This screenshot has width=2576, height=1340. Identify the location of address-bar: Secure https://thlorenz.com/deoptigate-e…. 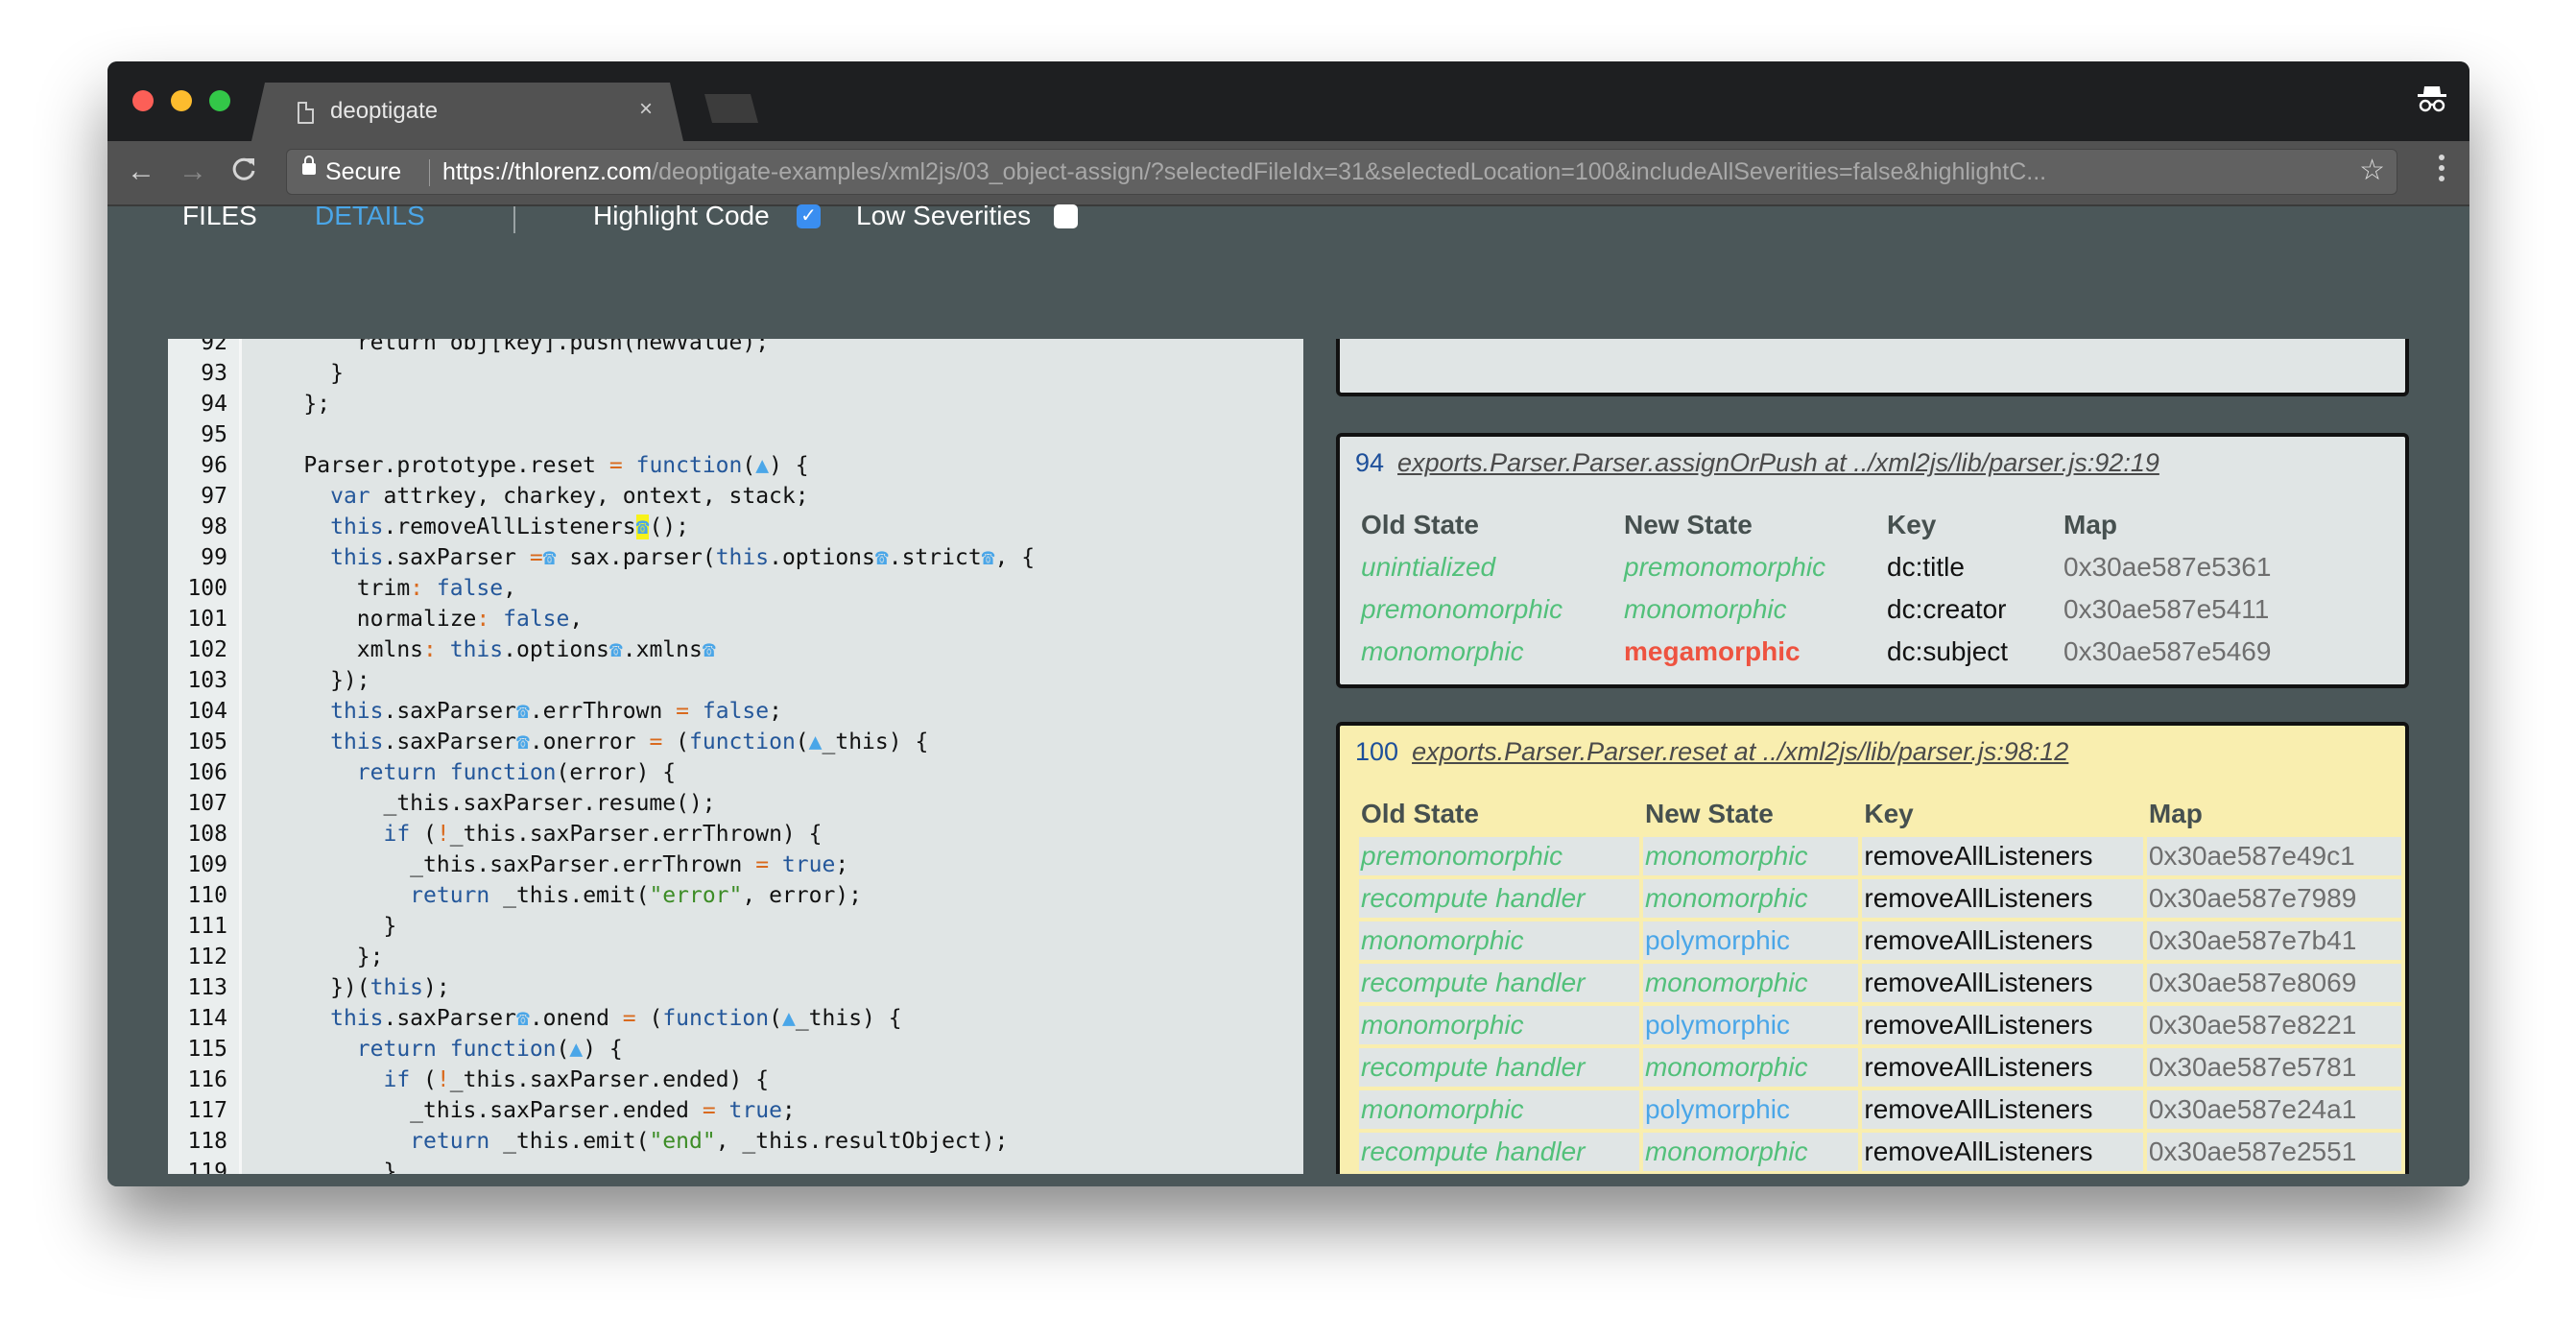
(1341, 172).